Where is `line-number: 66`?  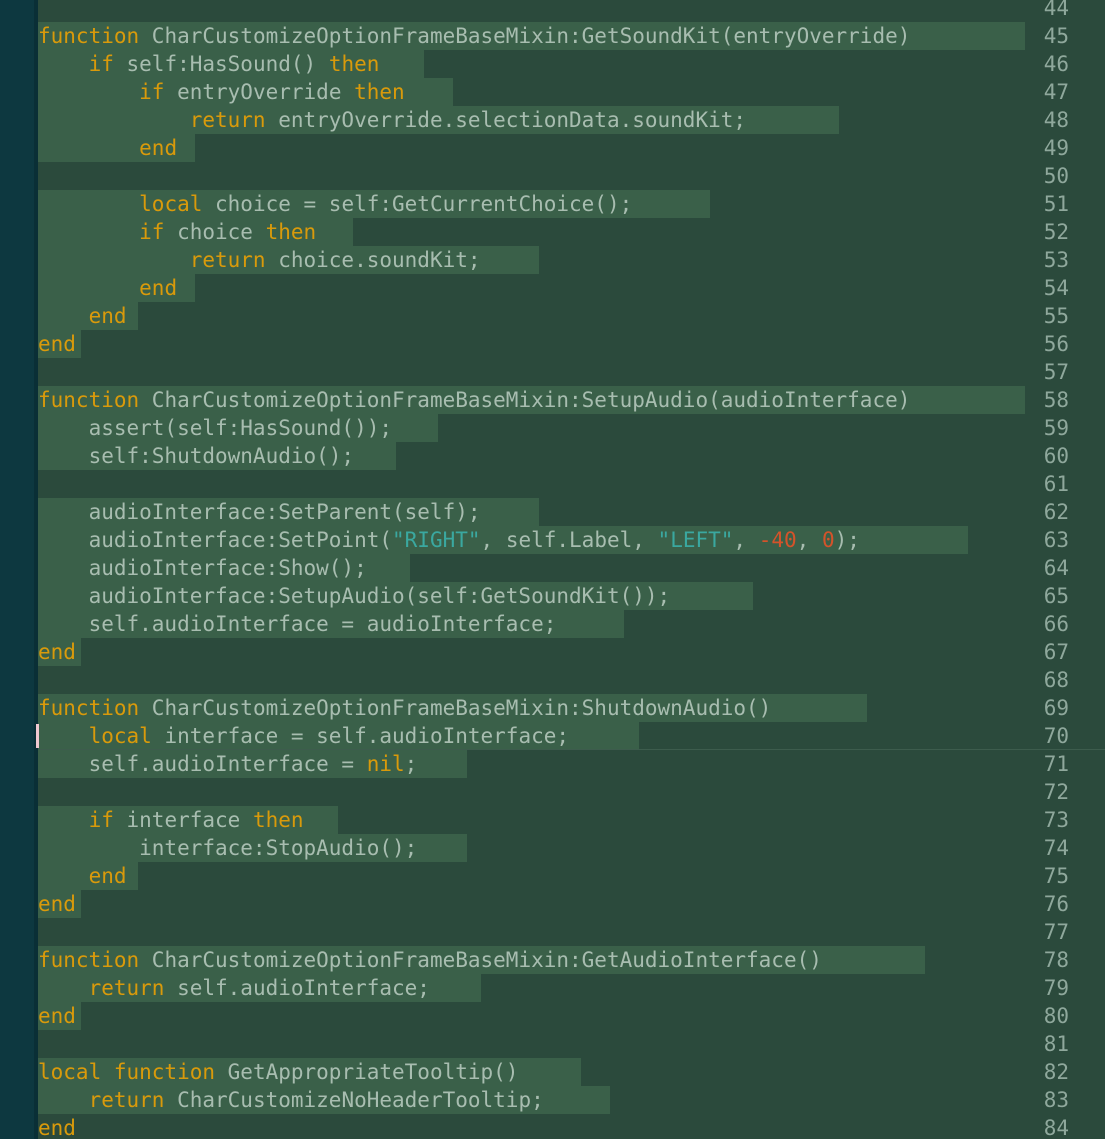
line-number: 66 is located at coordinates (1049, 624).